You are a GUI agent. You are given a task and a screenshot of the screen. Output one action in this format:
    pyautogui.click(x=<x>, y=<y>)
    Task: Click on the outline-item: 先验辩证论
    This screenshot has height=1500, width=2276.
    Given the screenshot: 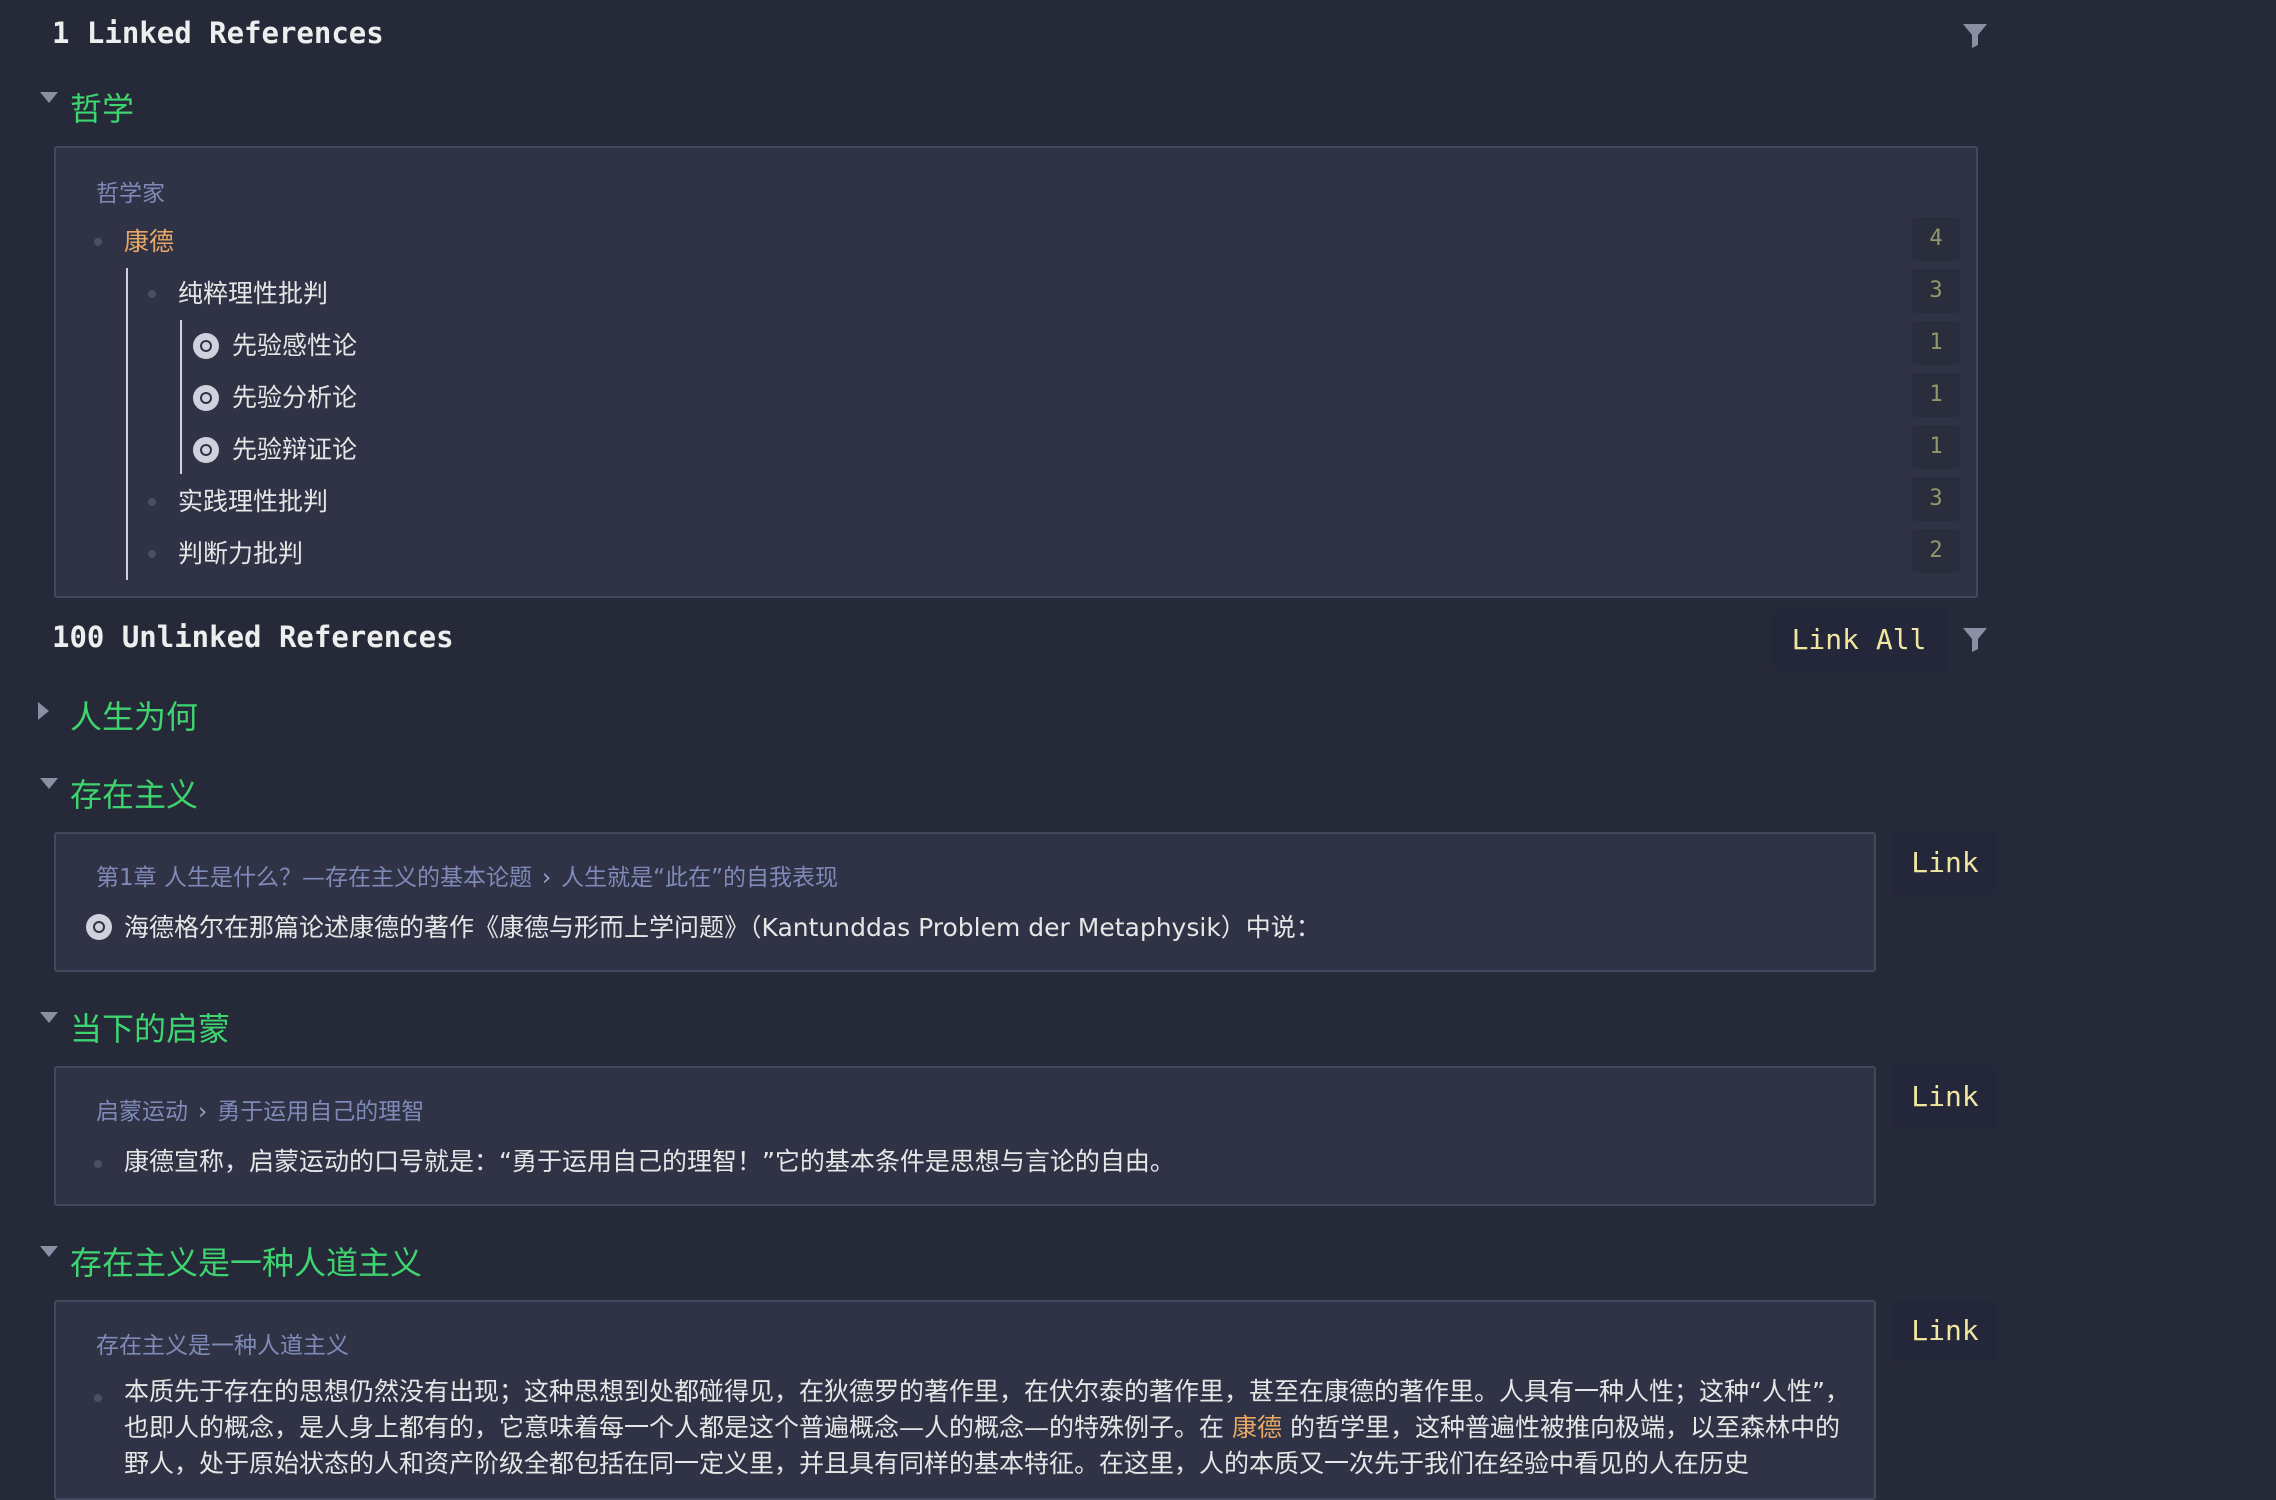 What is the action you would take?
    pyautogui.click(x=294, y=448)
    